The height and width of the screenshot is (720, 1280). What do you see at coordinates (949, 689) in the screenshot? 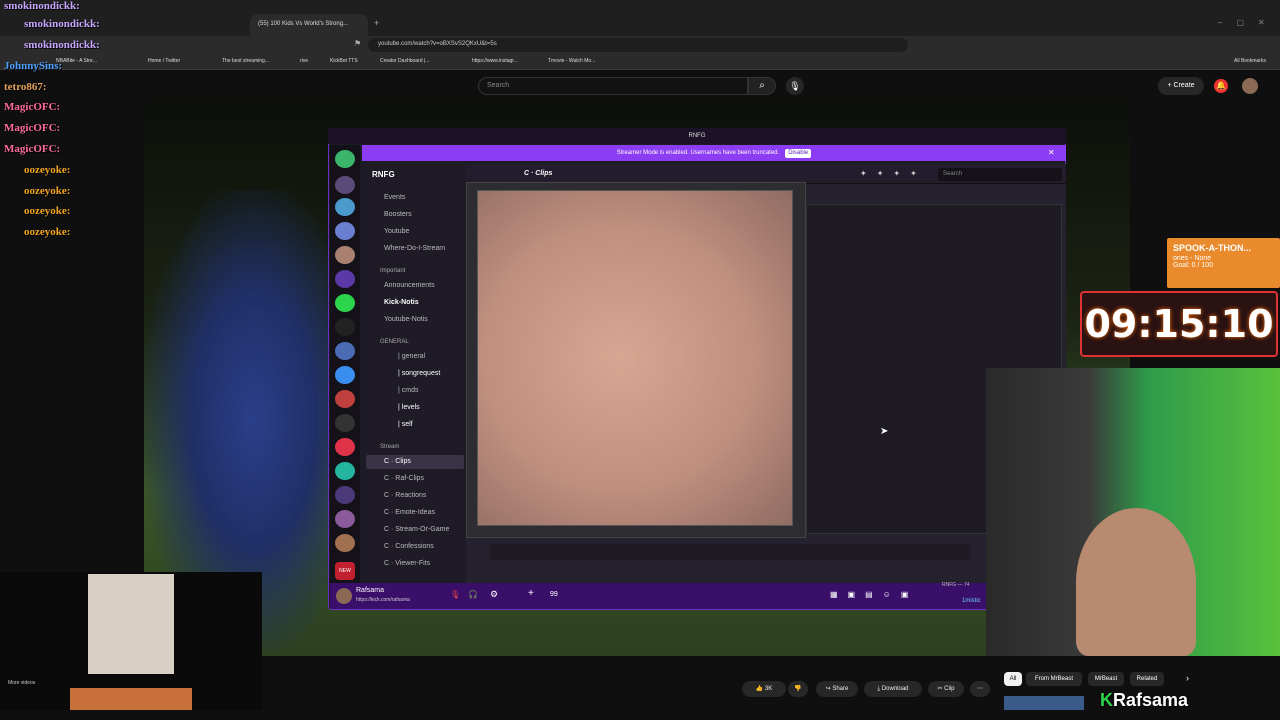
I see `clip-label: Clip` at bounding box center [949, 689].